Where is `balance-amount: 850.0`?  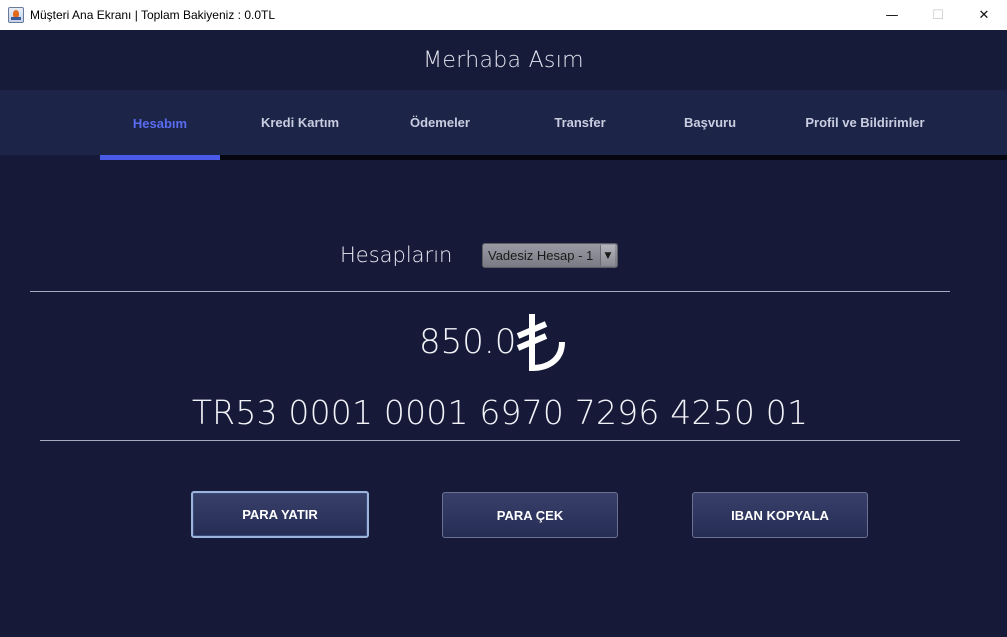
balance-amount: 850.0 is located at coordinates (468, 342).